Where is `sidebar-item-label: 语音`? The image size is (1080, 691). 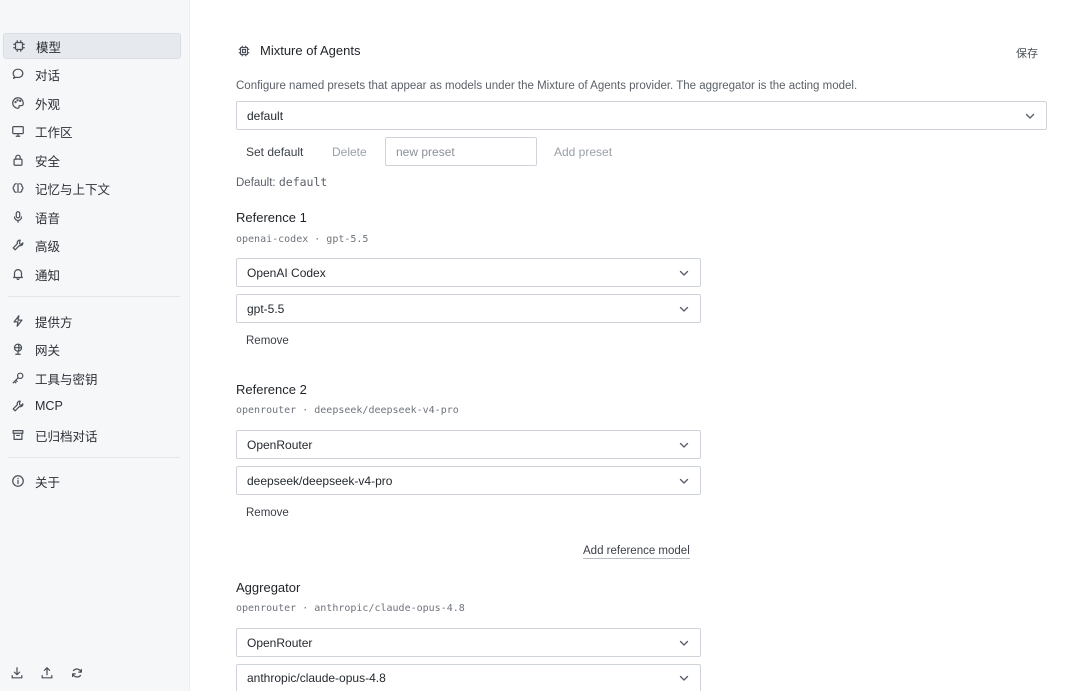 sidebar-item-label: 语音 is located at coordinates (48, 218).